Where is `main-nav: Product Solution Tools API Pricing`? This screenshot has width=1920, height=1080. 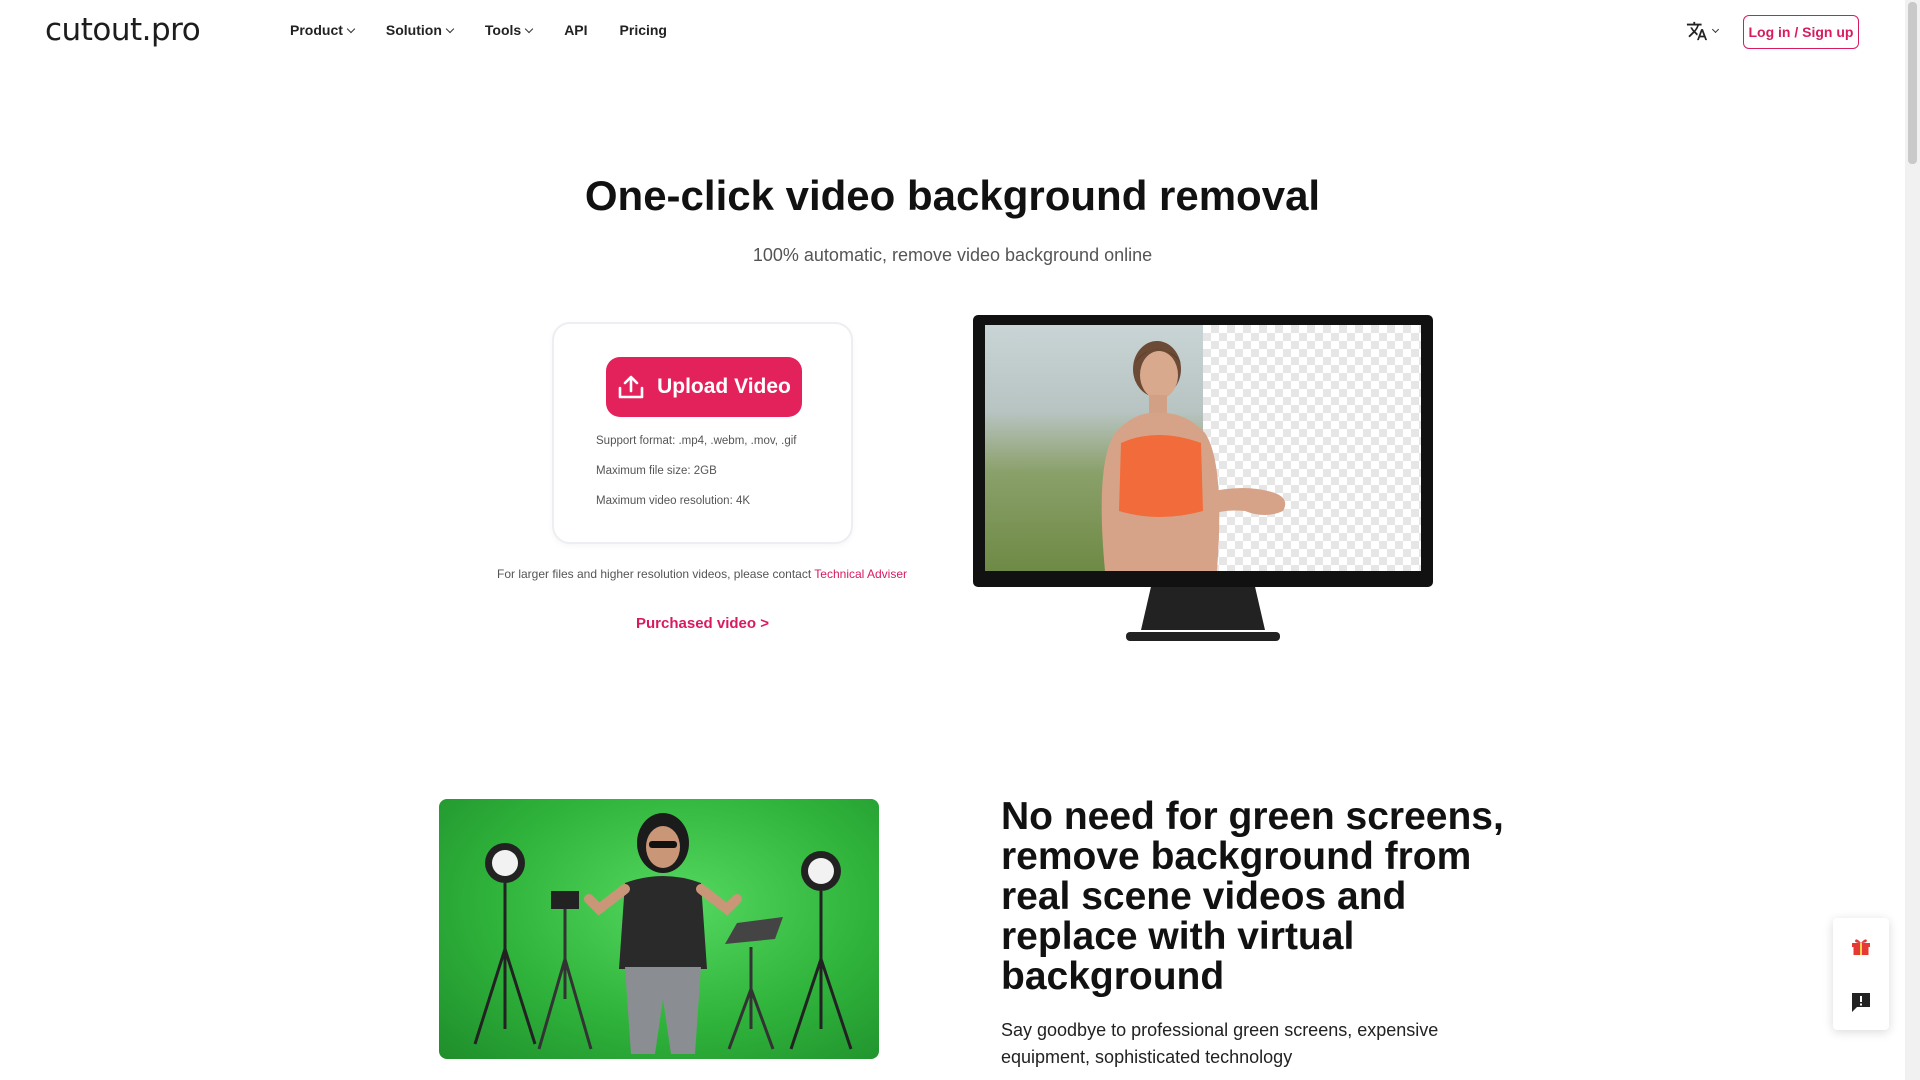 main-nav: Product Solution Tools API Pricing is located at coordinates (494, 30).